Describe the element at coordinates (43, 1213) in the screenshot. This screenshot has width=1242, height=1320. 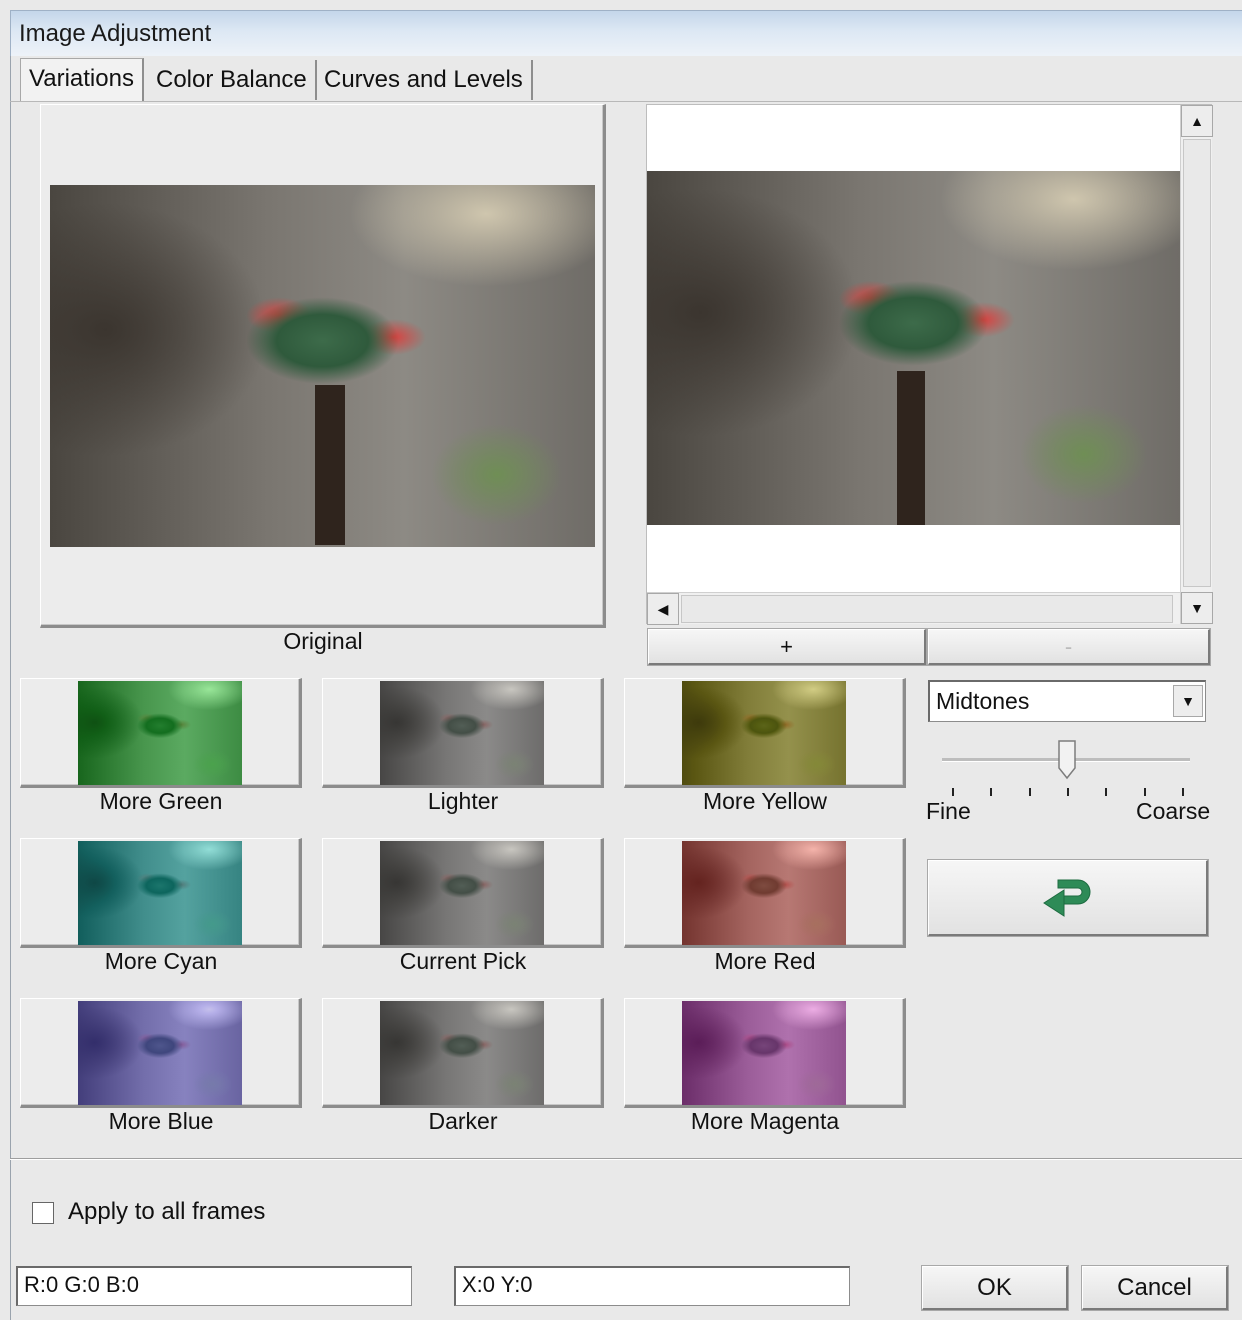
I see `apply-all-frames-checkbox` at that location.